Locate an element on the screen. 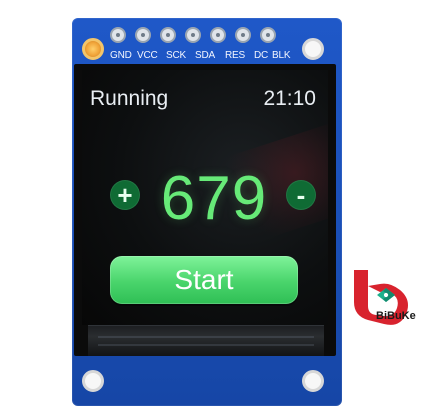  mounting-hole-bottom-left is located at coordinates (93, 381).